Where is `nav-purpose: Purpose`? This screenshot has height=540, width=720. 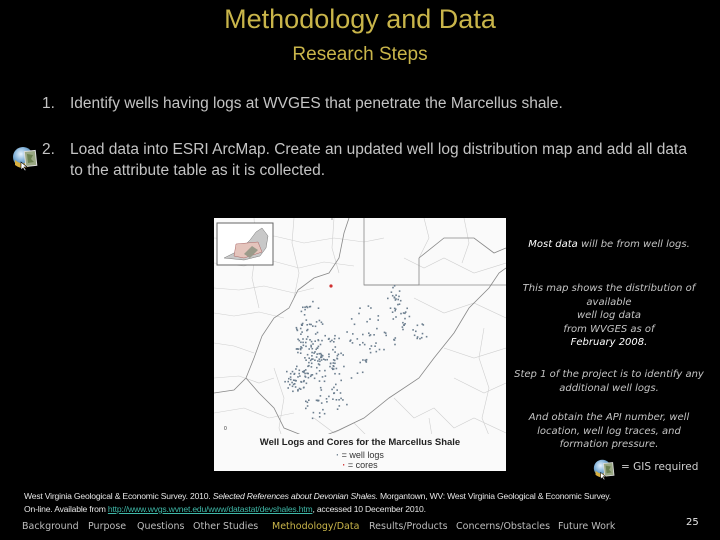
nav-purpose: Purpose is located at coordinates (107, 526).